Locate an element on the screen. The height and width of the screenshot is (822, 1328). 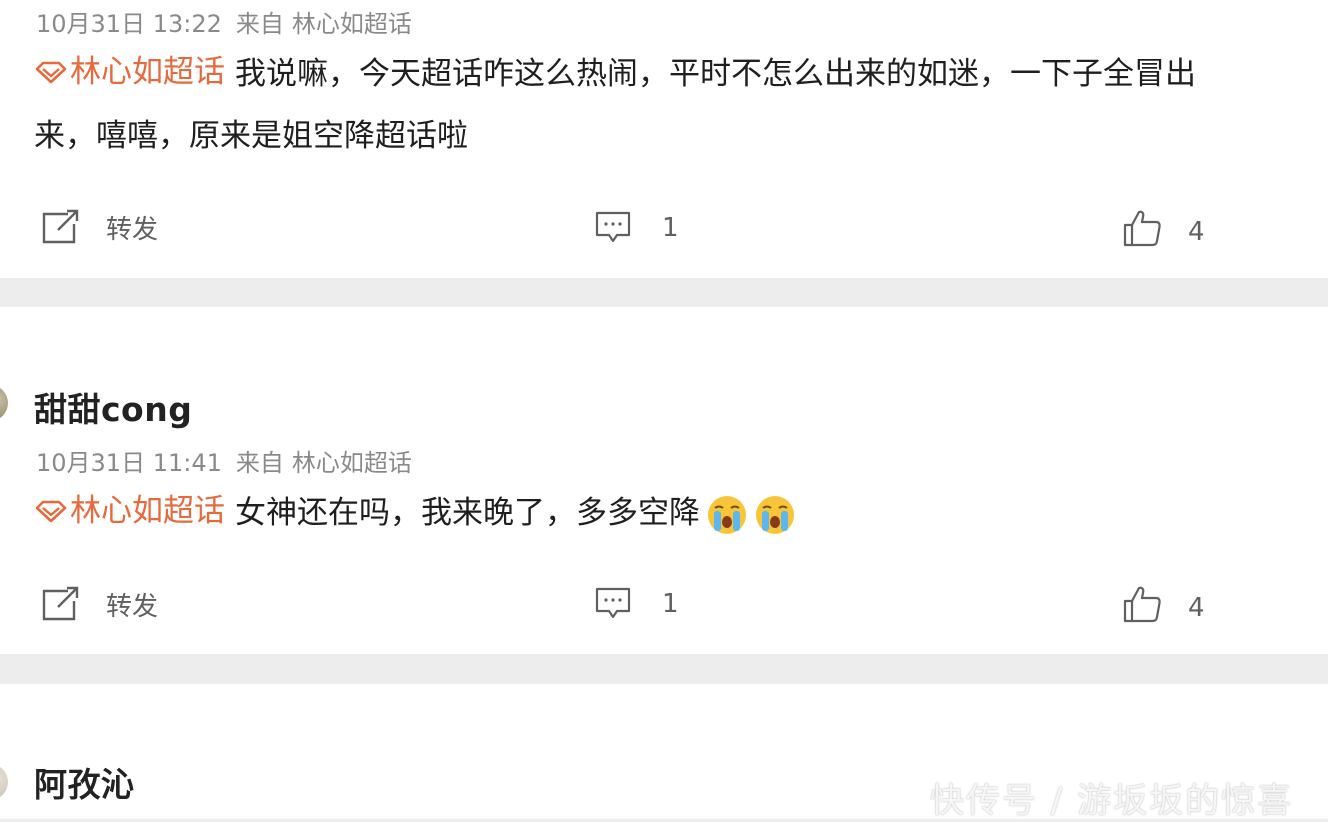
post-text-line1: 女神还在吗，我来晚了，多多空降 is located at coordinates (467, 513).